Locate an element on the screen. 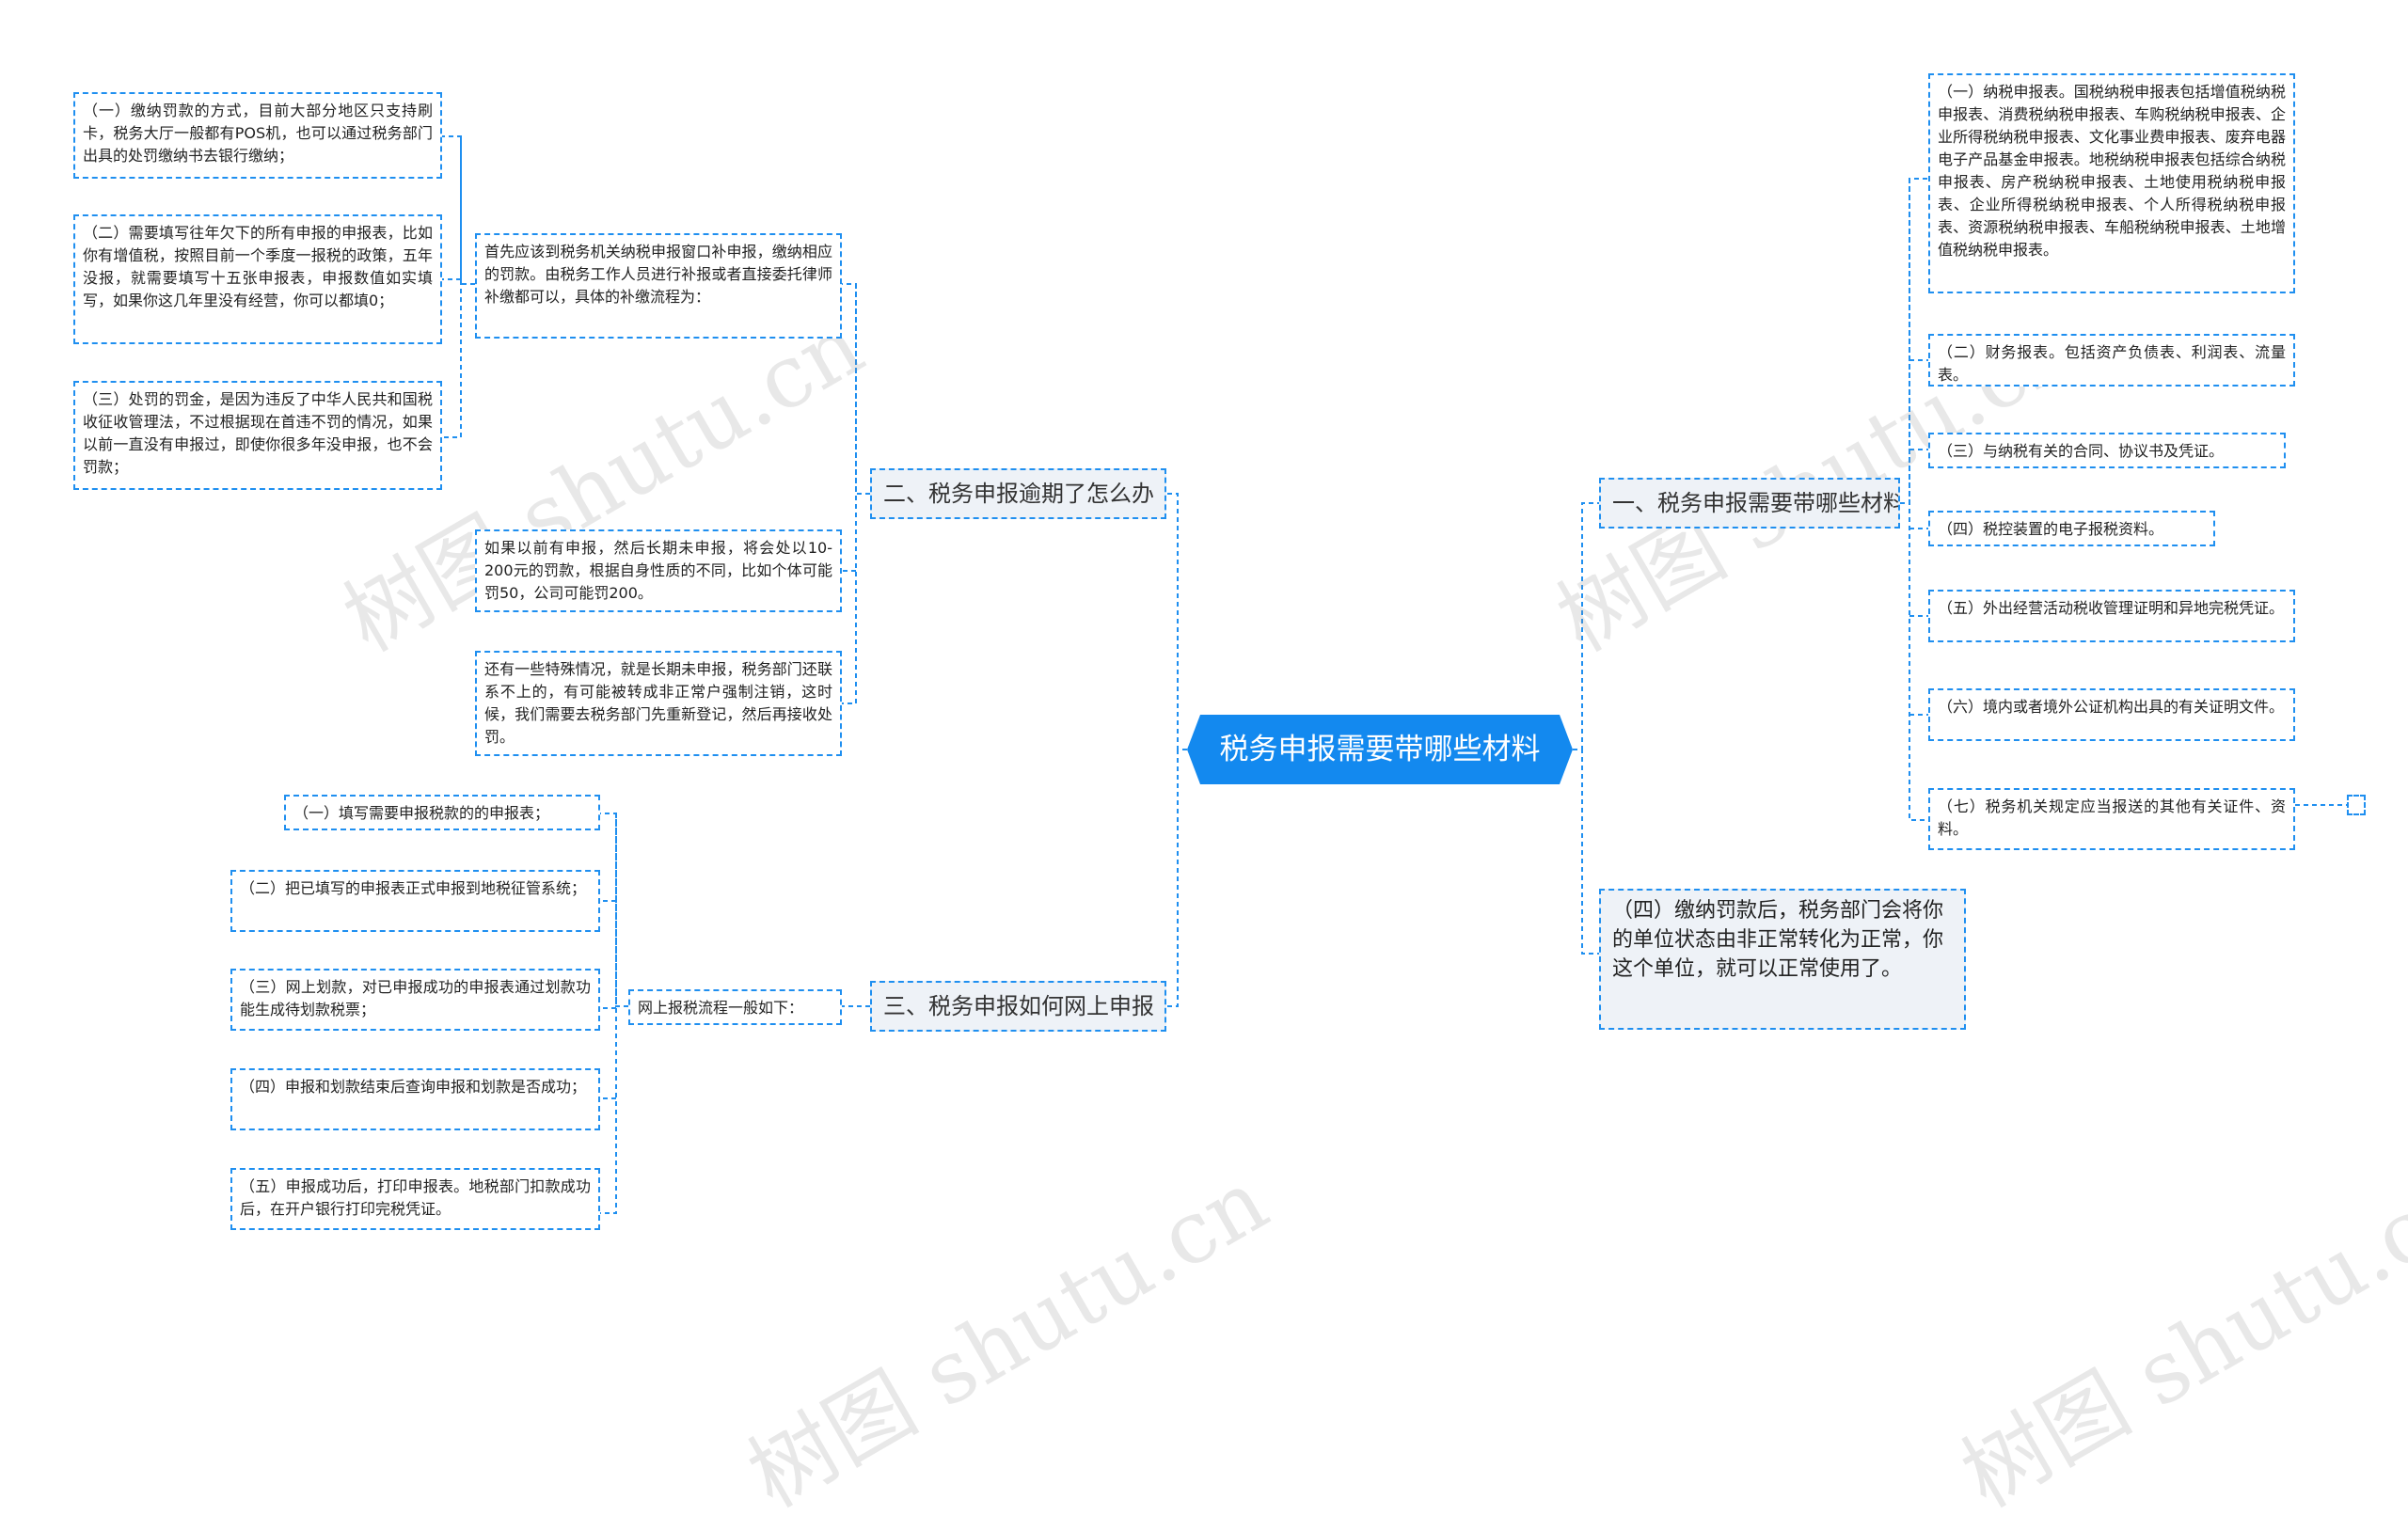  leaf-outbound-certificate: （五）外出经营活动税收管理证明和异地完税凭证。 is located at coordinates (2112, 616).